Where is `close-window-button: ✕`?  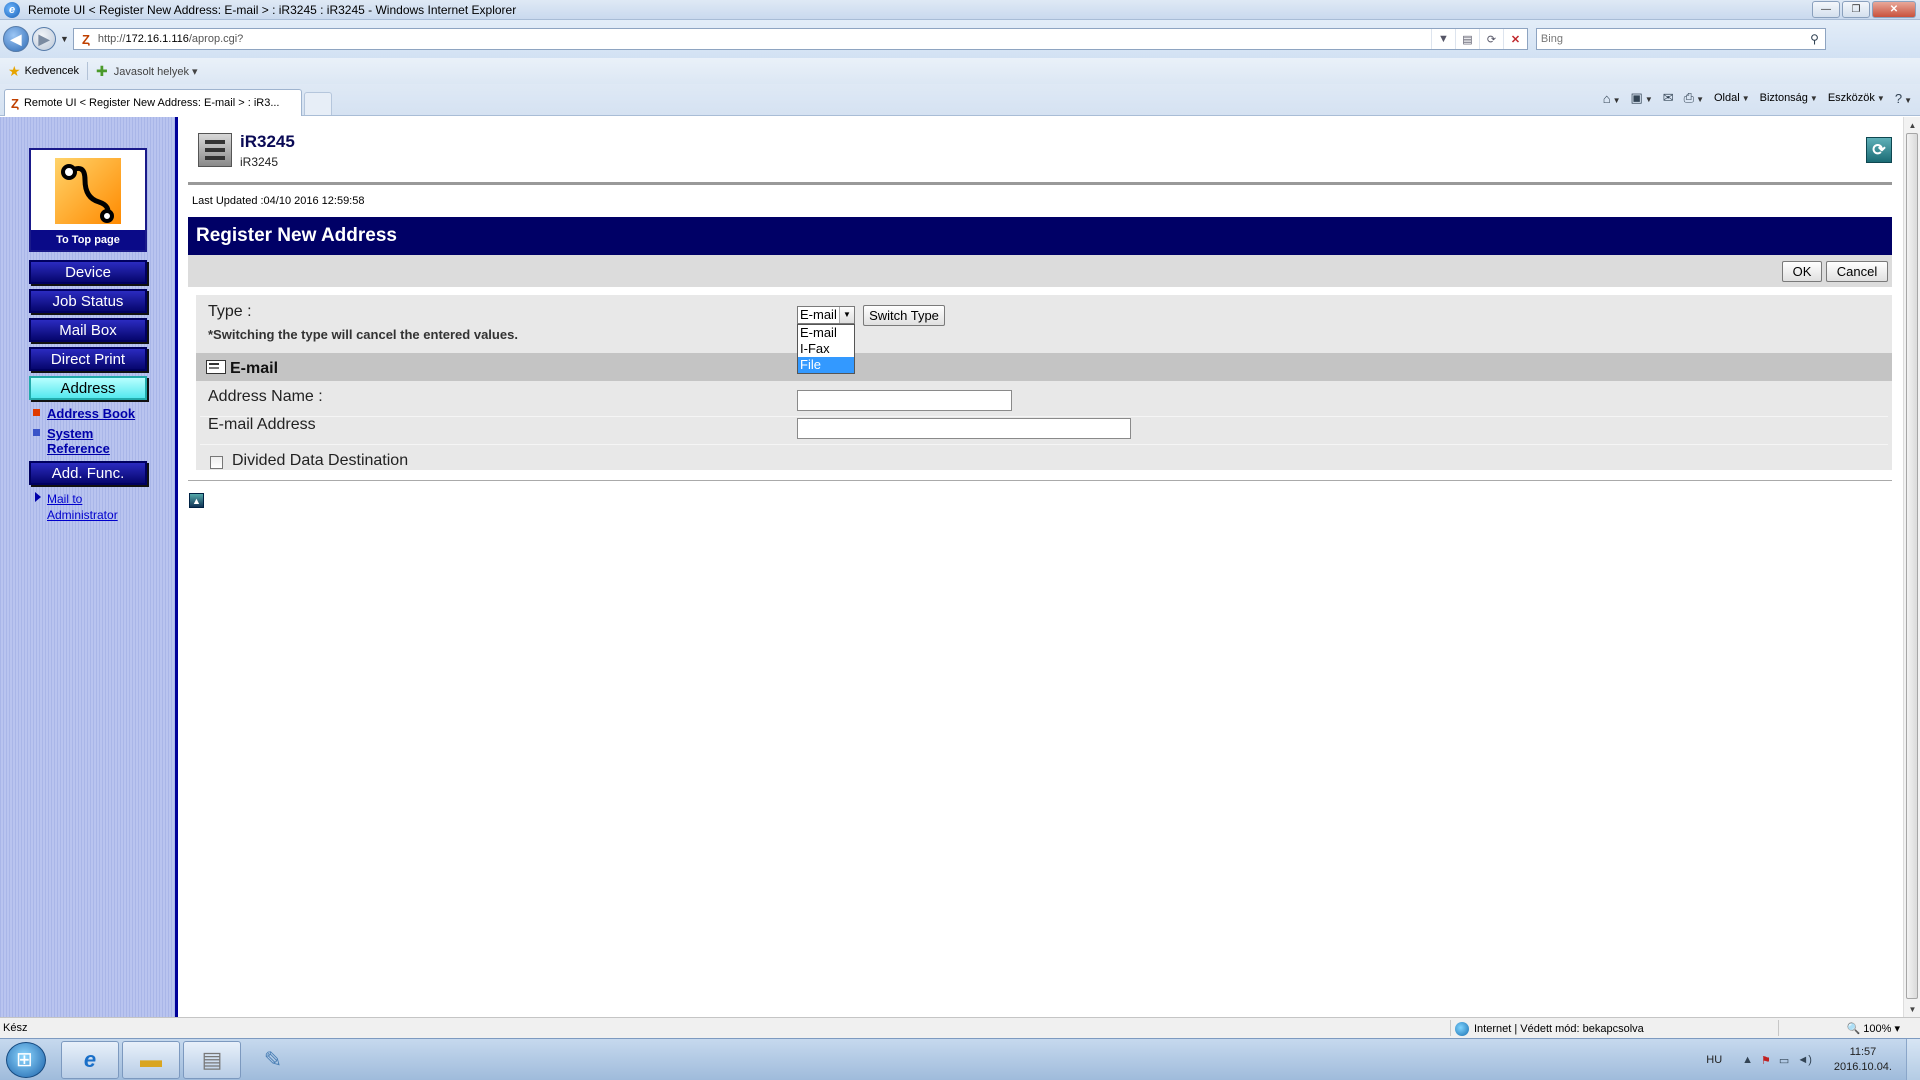
close-window-button: ✕ is located at coordinates (1894, 9).